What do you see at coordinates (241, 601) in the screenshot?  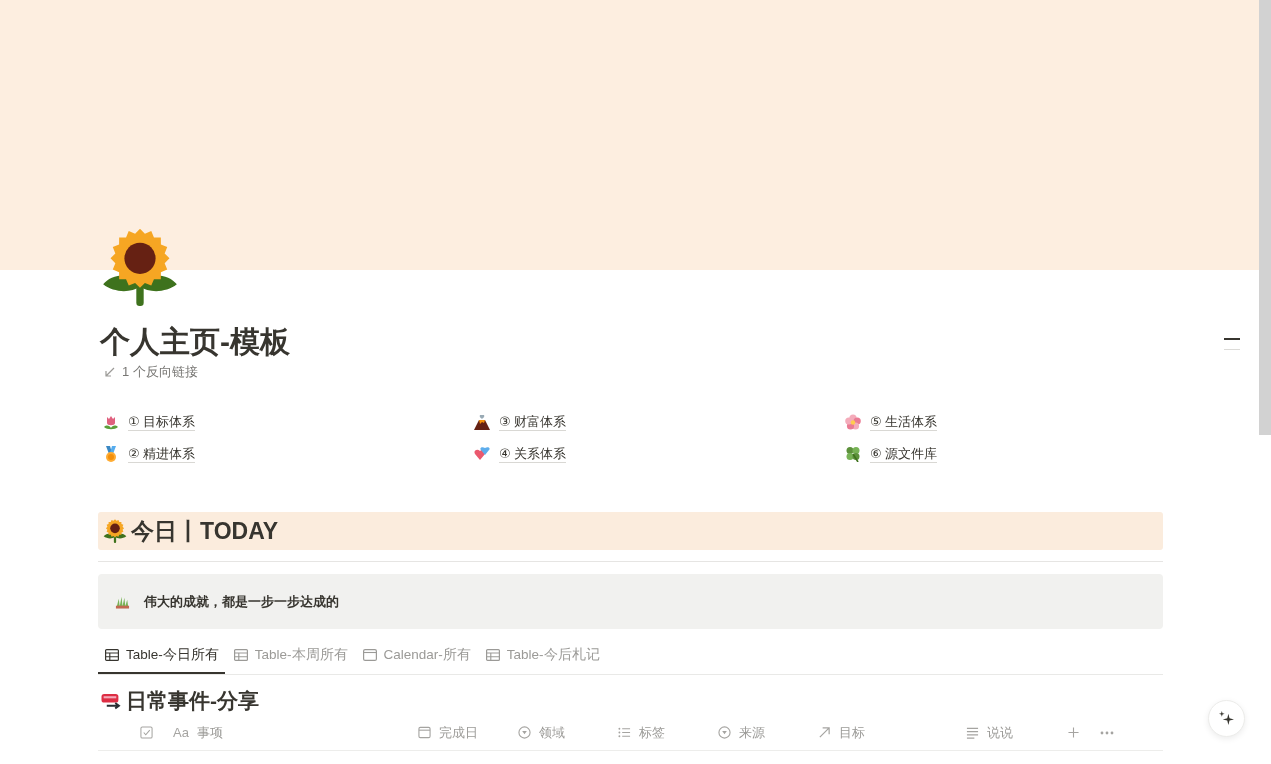 I see `callout-text: 伟大的成就，都是一步一步达成的` at bounding box center [241, 601].